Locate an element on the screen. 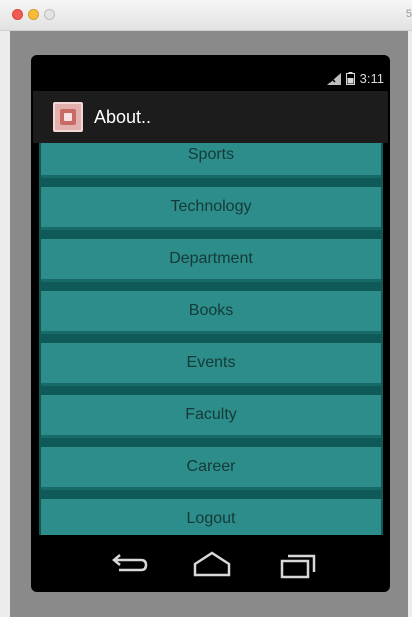 The image size is (412, 617). menu-item-label: Sports is located at coordinates (211, 154).